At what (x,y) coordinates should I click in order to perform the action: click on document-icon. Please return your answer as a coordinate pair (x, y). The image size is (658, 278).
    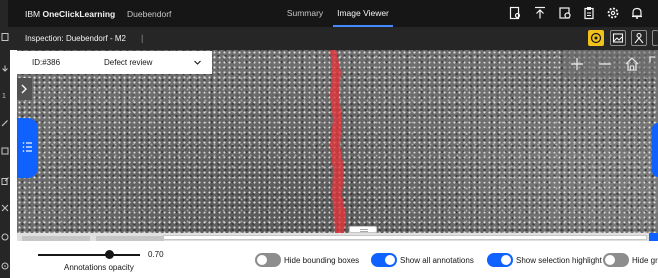
    Looking at the image, I should click on (5, 37).